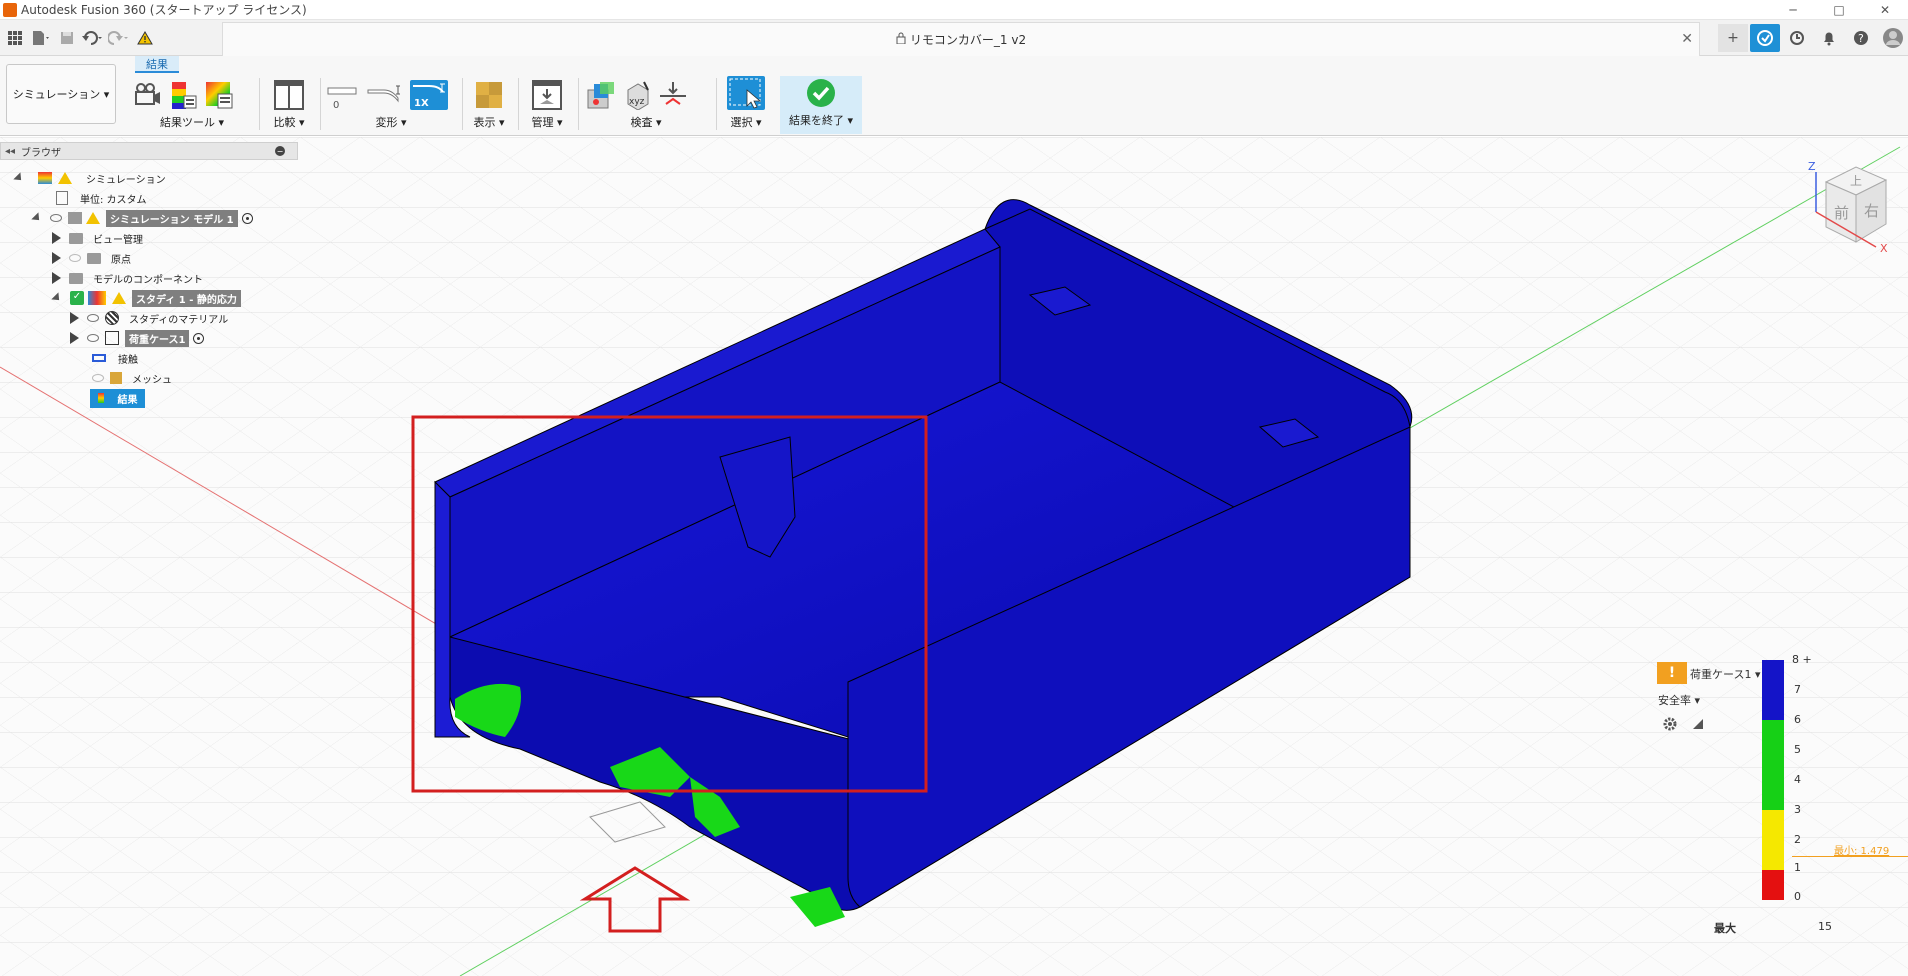  What do you see at coordinates (673, 95) in the screenshot?
I see `section-analysis-icon` at bounding box center [673, 95].